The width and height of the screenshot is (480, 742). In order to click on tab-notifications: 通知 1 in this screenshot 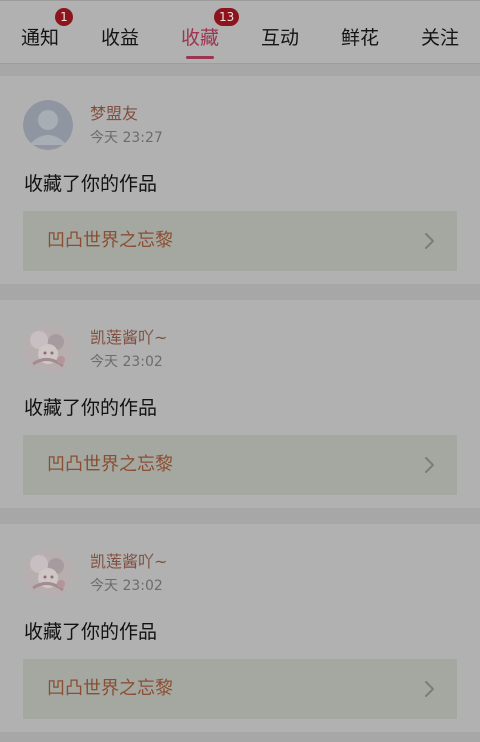, I will do `click(46, 29)`.